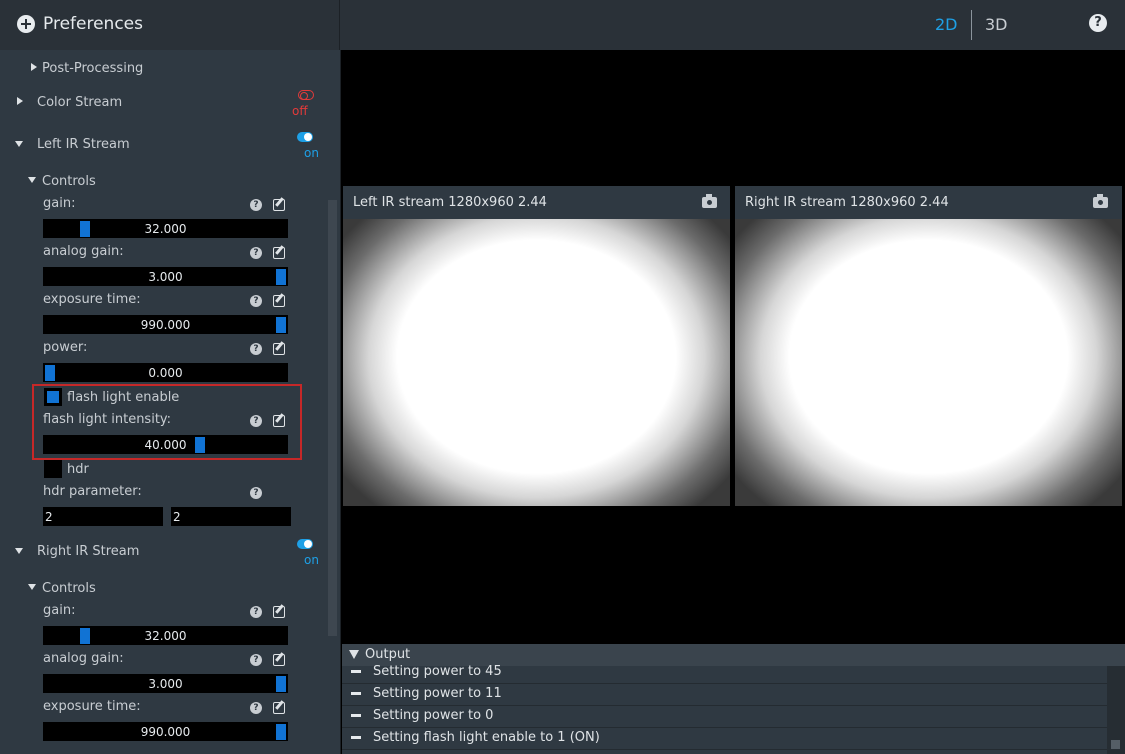  Describe the element at coordinates (93, 24) in the screenshot. I see `preferences-title: Preferences` at that location.